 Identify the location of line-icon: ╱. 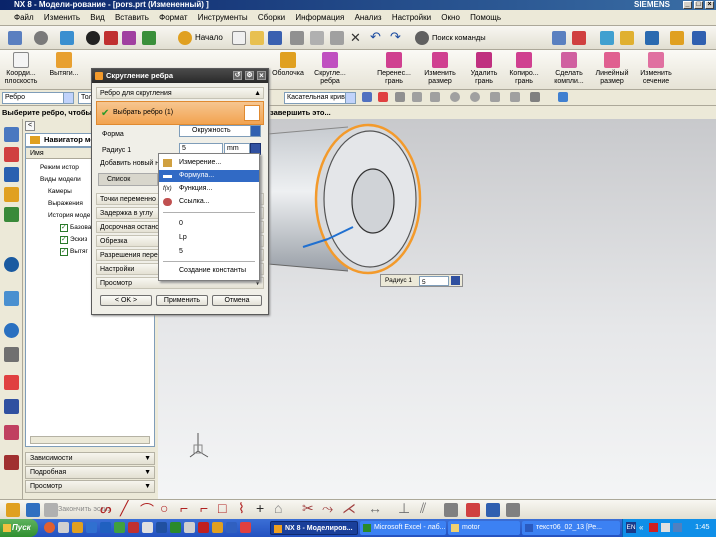
(124, 508).